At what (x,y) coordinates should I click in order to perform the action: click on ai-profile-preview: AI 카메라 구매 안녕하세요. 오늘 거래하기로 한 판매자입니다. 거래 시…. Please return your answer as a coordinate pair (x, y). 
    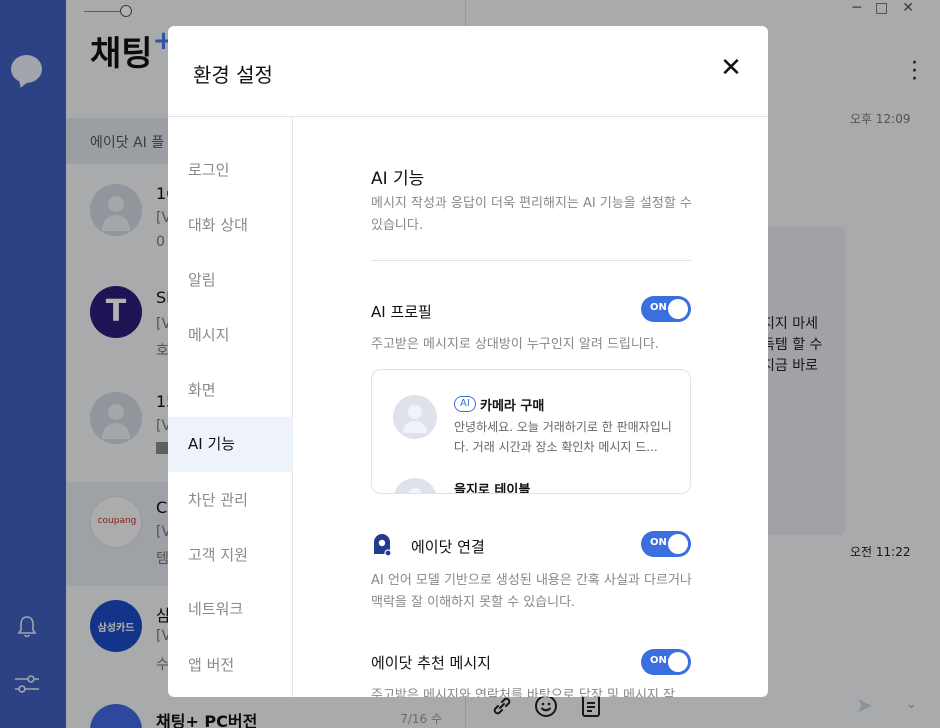
    Looking at the image, I should click on (531, 431).